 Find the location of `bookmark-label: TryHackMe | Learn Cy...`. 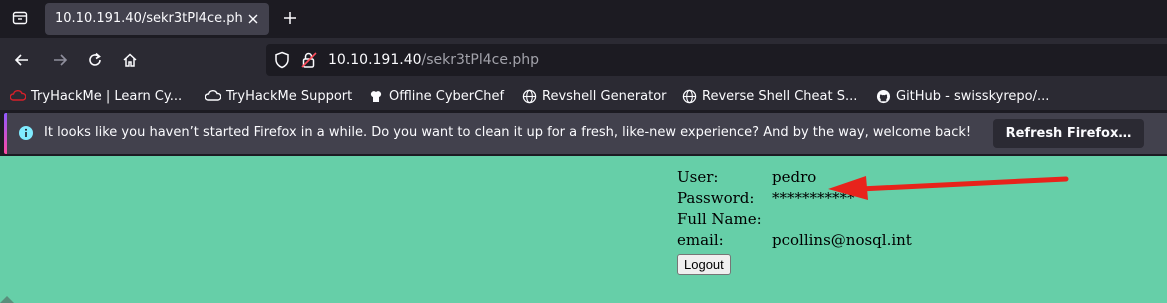

bookmark-label: TryHackMe | Learn Cy... is located at coordinates (107, 96).